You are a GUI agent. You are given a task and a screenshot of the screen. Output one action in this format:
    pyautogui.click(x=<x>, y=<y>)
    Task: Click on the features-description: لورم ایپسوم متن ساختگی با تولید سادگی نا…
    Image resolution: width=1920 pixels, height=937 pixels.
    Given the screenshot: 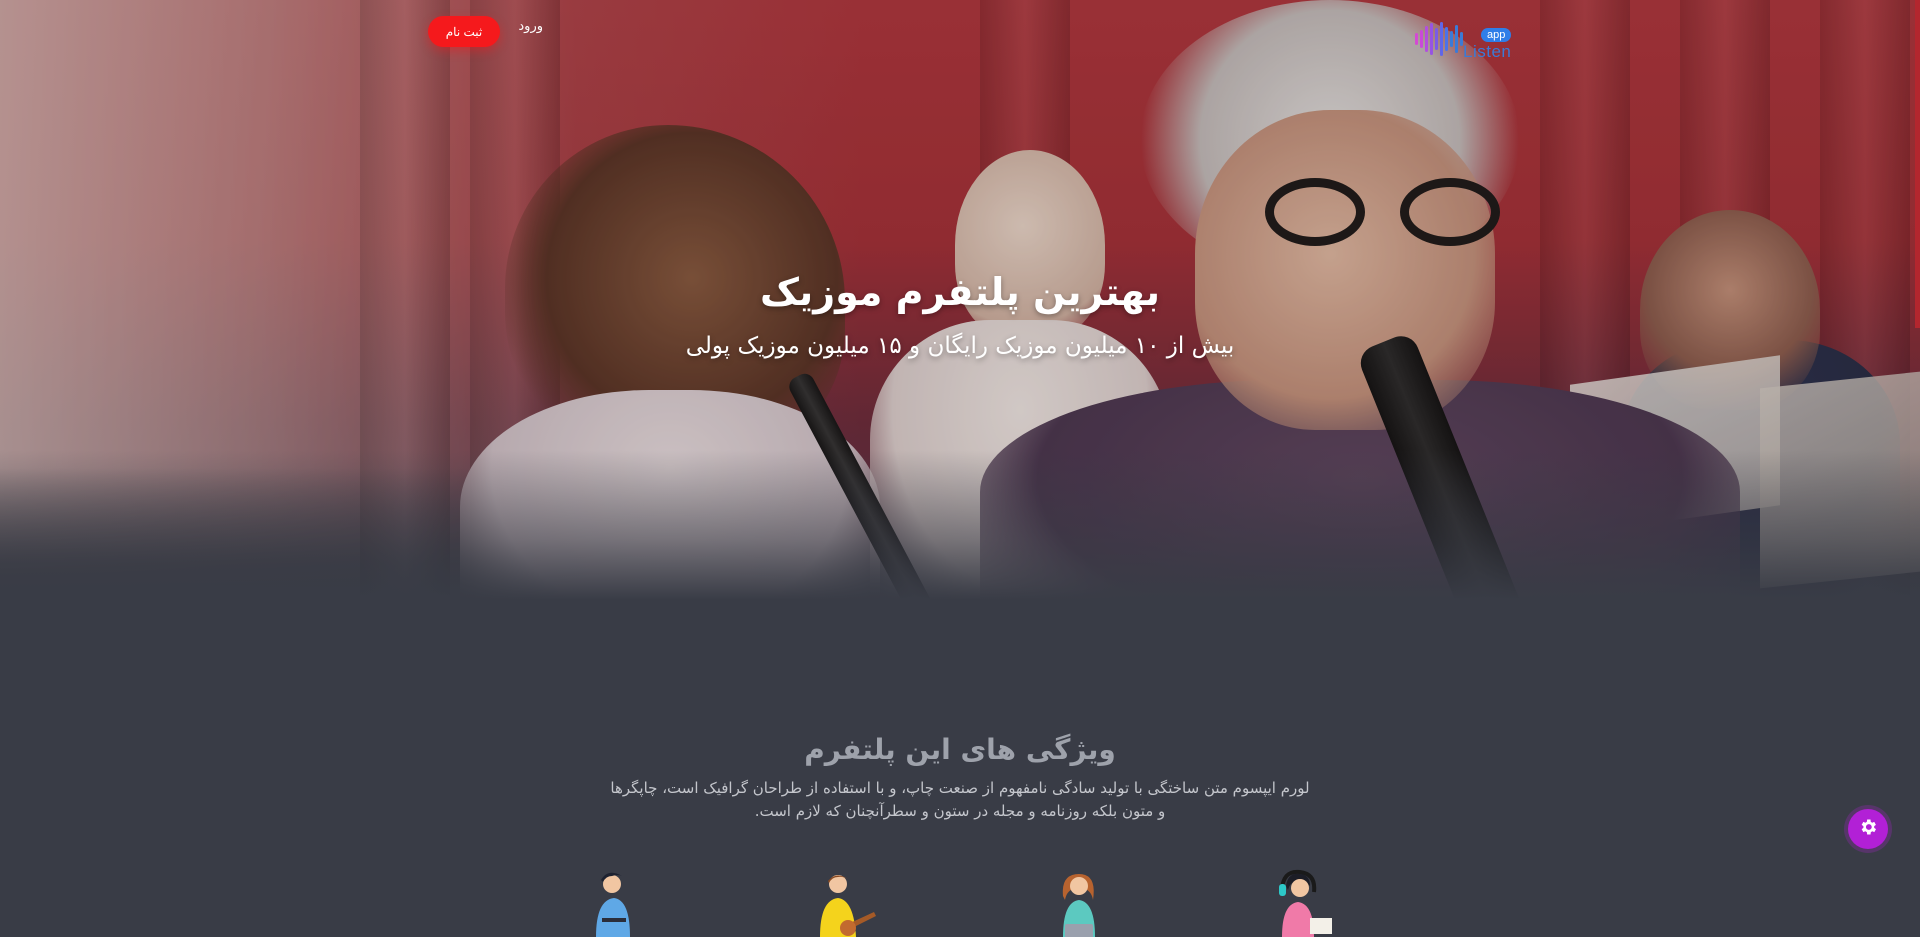 What is the action you would take?
    pyautogui.click(x=960, y=799)
    